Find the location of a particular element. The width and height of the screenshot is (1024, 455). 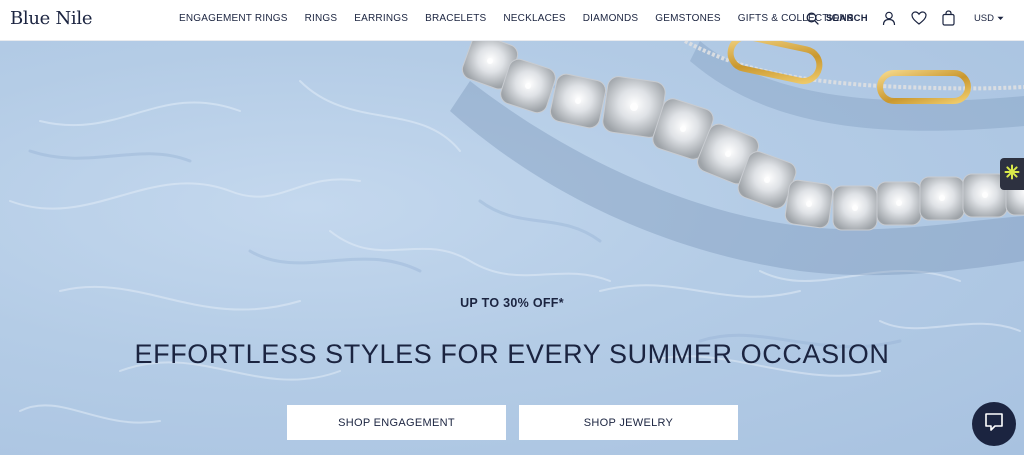

nav-item-earrings: EARRINGS is located at coordinates (381, 18).